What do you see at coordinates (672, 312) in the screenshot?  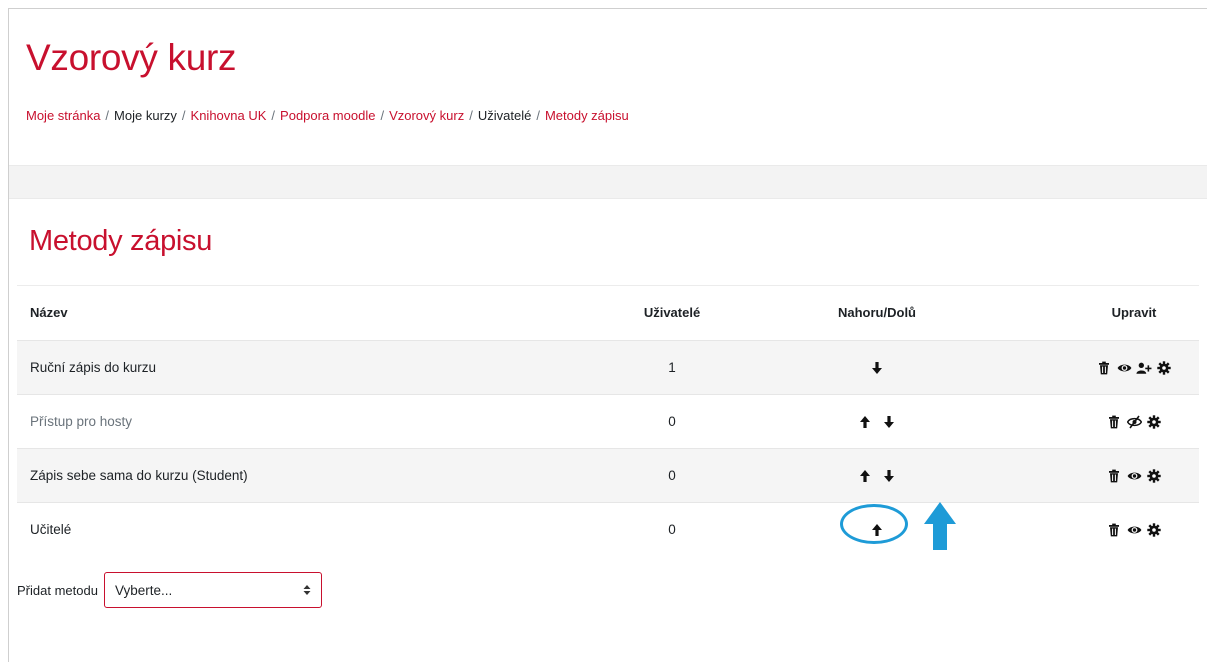 I see `header-users: Uživatelé` at bounding box center [672, 312].